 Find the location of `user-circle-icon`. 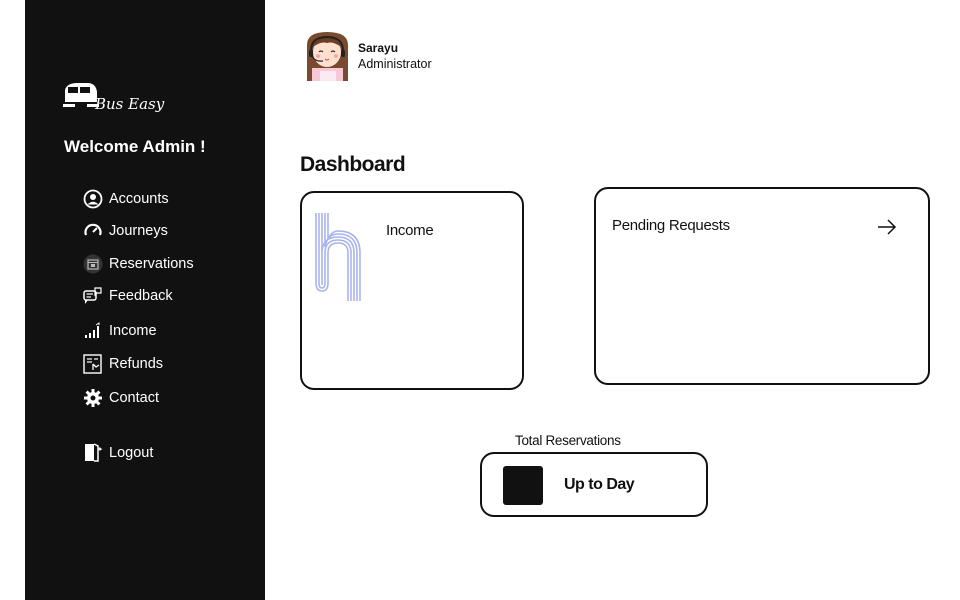

user-circle-icon is located at coordinates (93, 199).